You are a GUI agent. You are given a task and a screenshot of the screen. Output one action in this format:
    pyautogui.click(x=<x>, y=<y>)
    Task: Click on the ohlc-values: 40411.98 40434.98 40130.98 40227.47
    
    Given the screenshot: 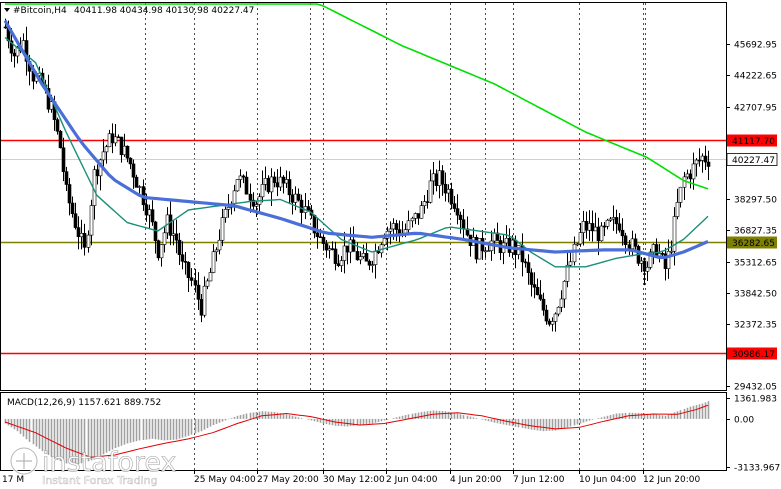 What is the action you would take?
    pyautogui.click(x=164, y=11)
    